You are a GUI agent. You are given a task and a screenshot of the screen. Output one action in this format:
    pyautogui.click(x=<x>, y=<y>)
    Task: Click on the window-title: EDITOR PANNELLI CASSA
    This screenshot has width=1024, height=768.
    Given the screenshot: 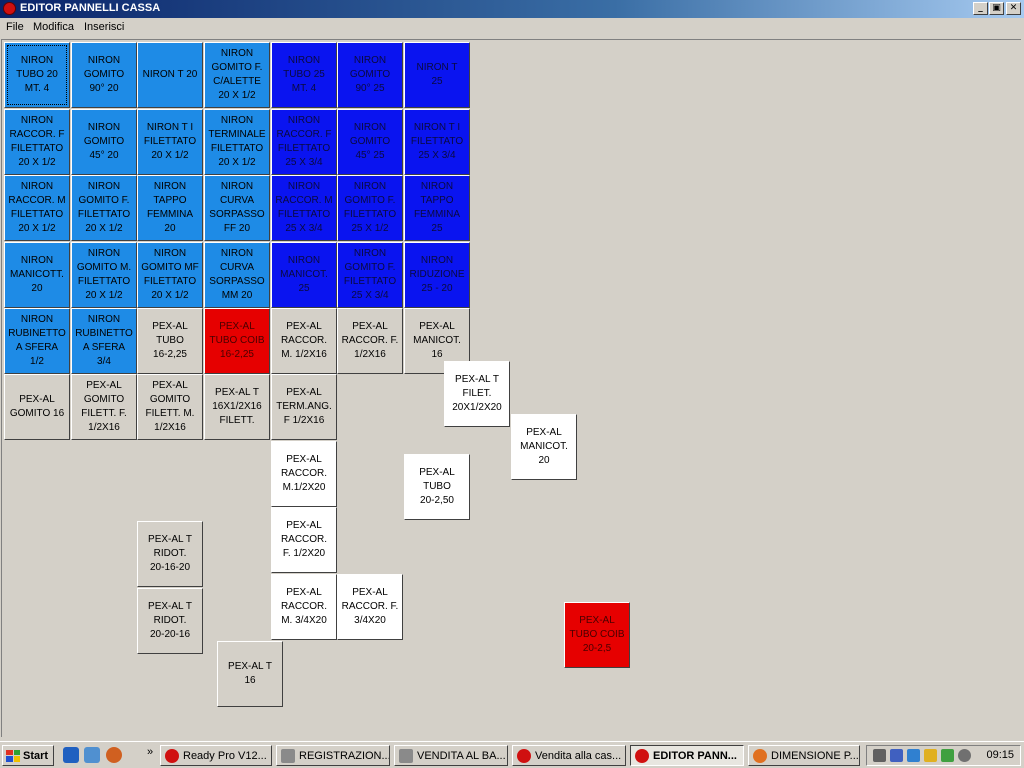 What is the action you would take?
    pyautogui.click(x=90, y=8)
    